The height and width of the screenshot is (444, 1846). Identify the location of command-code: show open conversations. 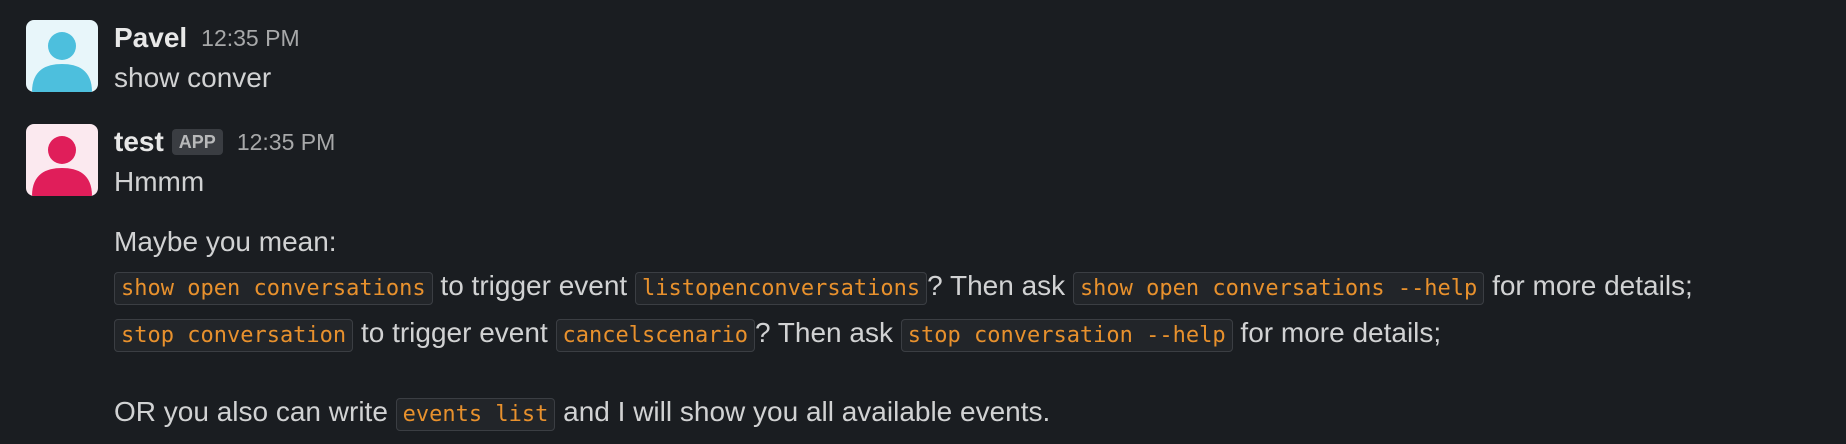
(273, 288).